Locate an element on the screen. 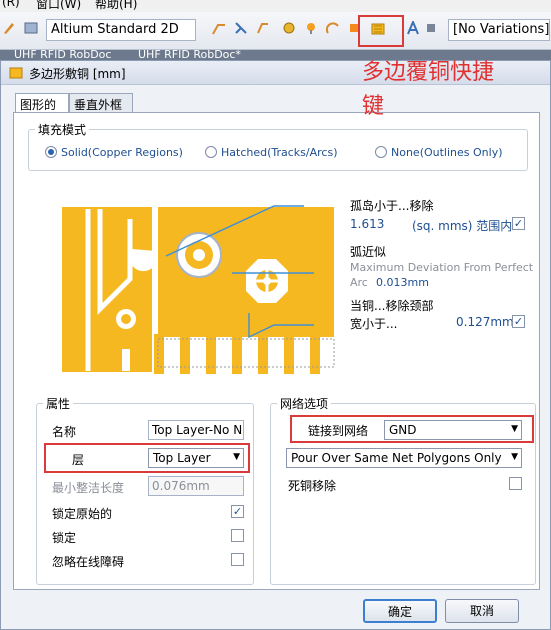  route-icon is located at coordinates (219, 28).